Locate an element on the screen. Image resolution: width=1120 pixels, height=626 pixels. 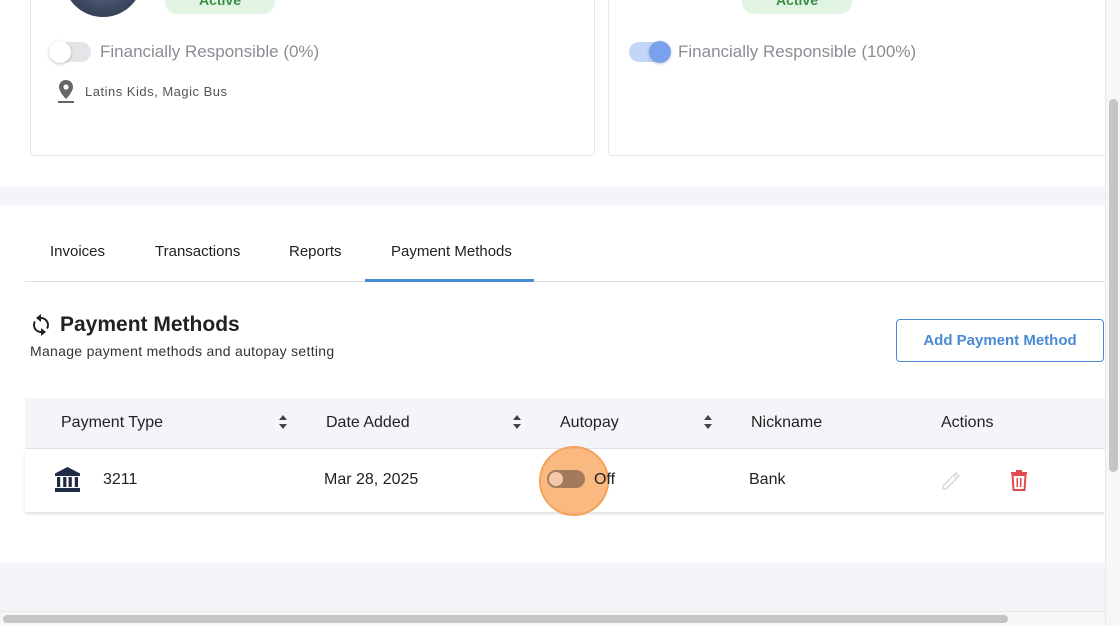
member-card: Active Financially Responsible (100%) is located at coordinates (858, 78).